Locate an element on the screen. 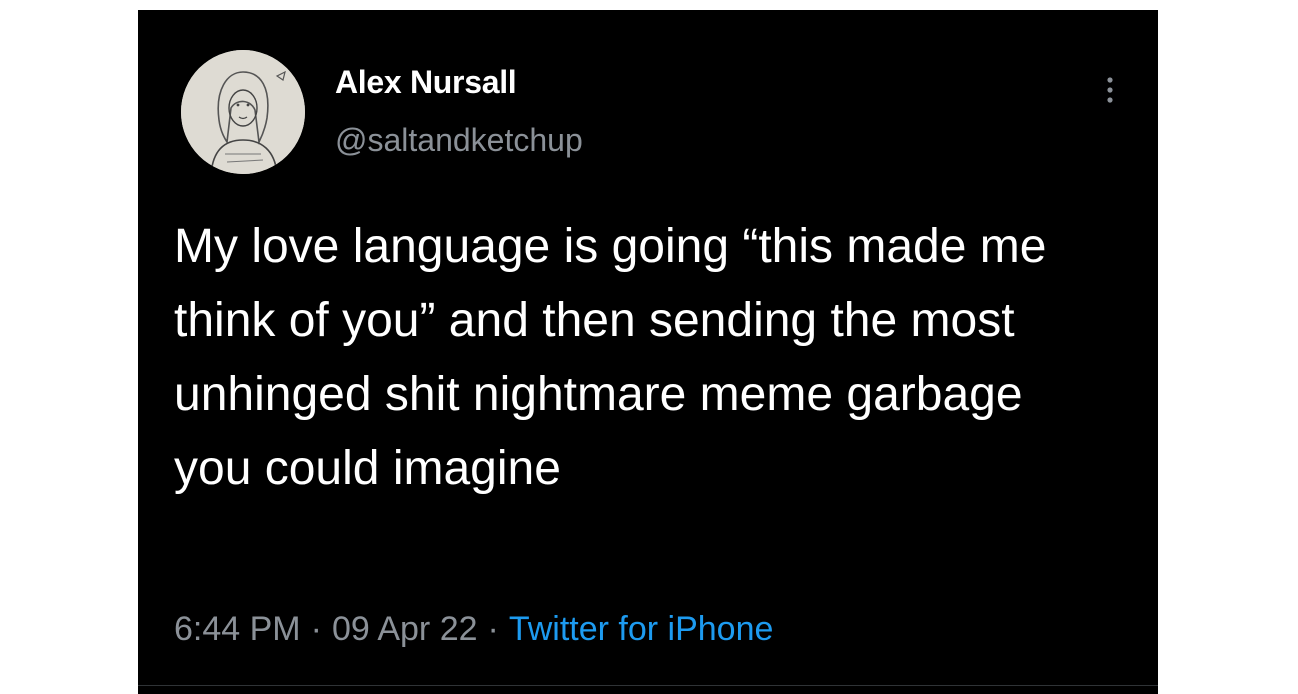 This screenshot has width=1298, height=694. author-handle: @saltandketchup is located at coordinates (459, 140).